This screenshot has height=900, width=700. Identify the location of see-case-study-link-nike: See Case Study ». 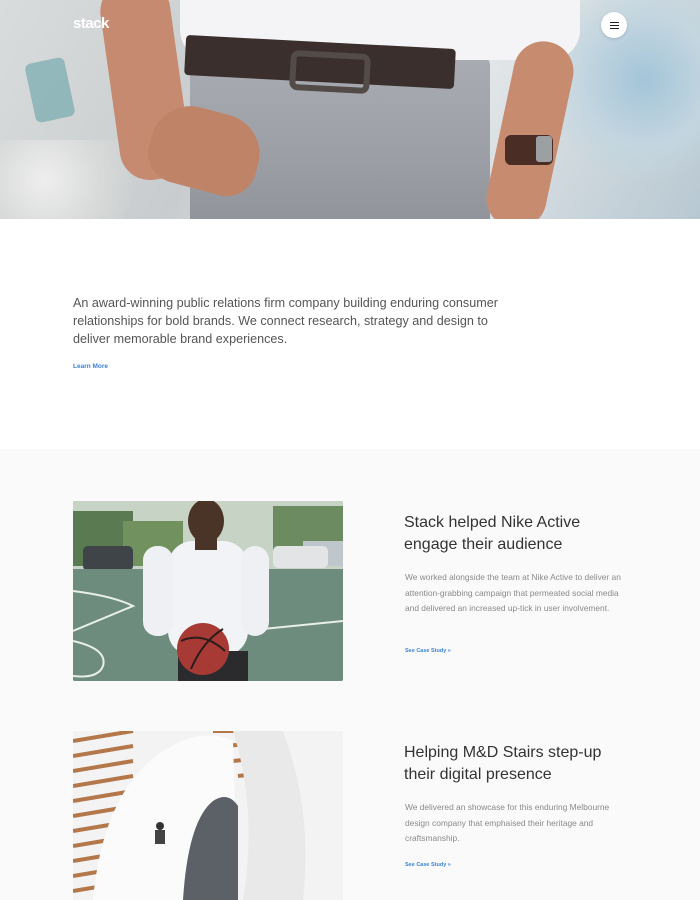
(428, 651).